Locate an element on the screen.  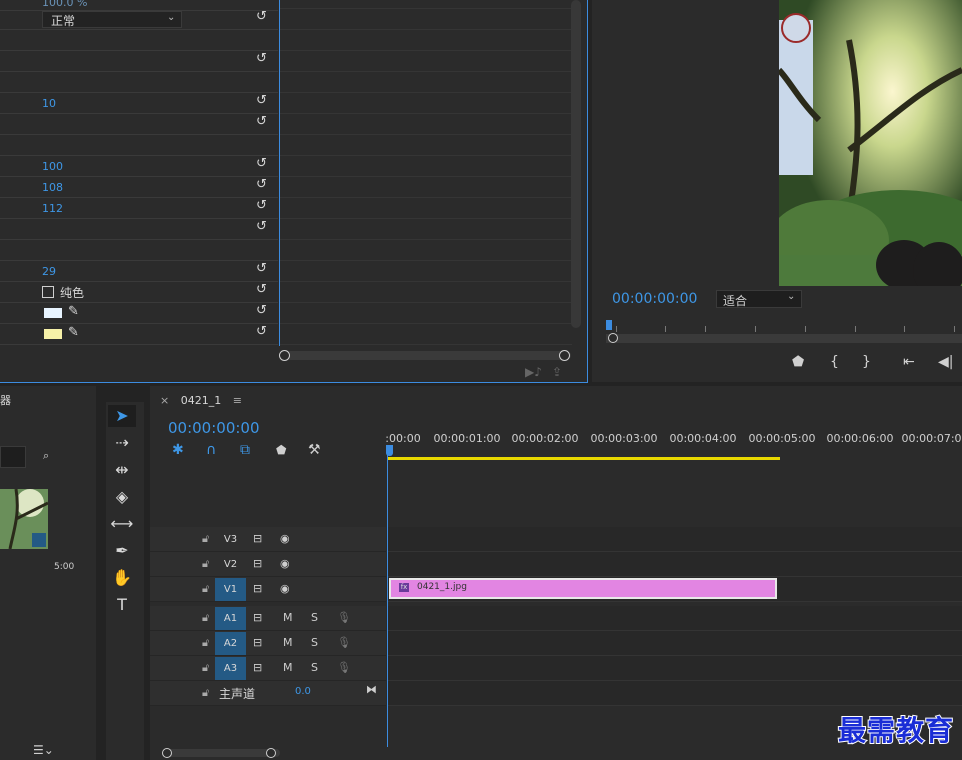
project-panel-title: 器 is located at coordinates (5, 400).